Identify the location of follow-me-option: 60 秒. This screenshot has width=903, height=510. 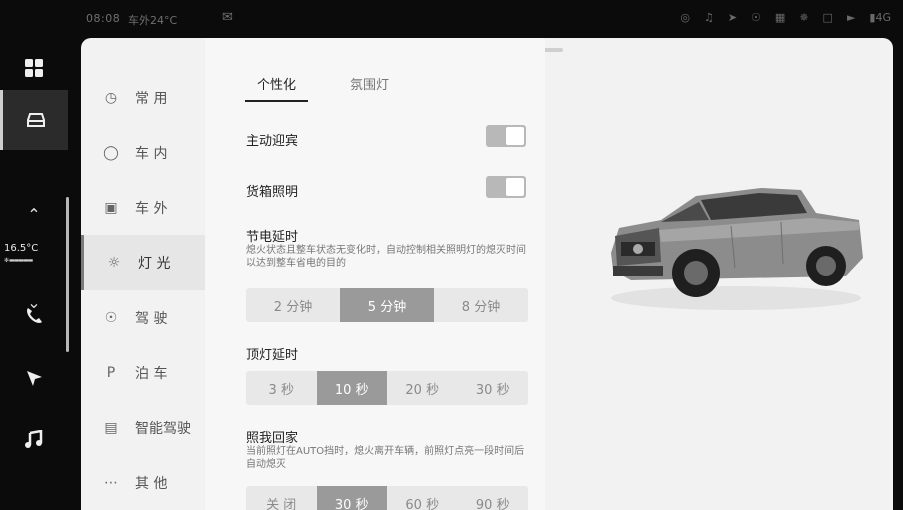
(422, 498).